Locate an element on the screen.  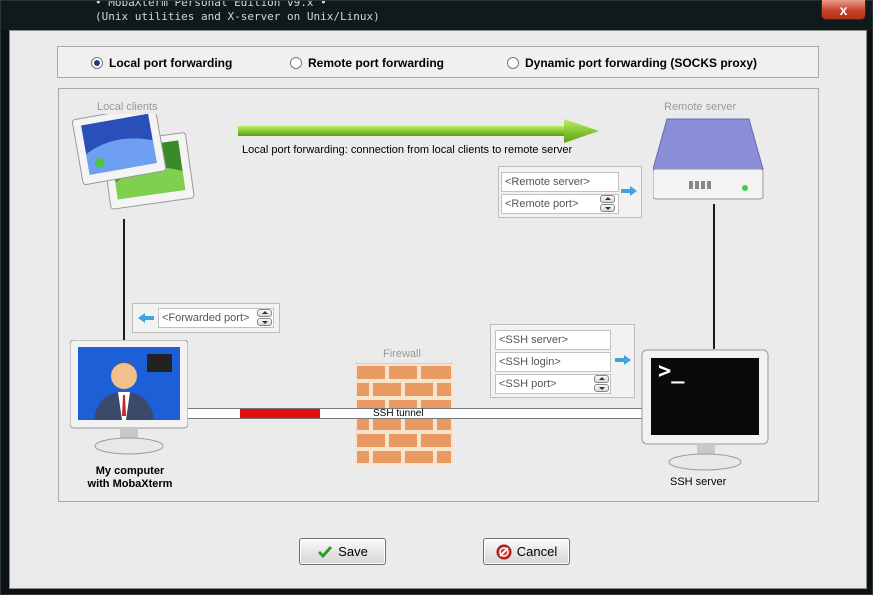
cancel-button: Cancel is located at coordinates (526, 551).